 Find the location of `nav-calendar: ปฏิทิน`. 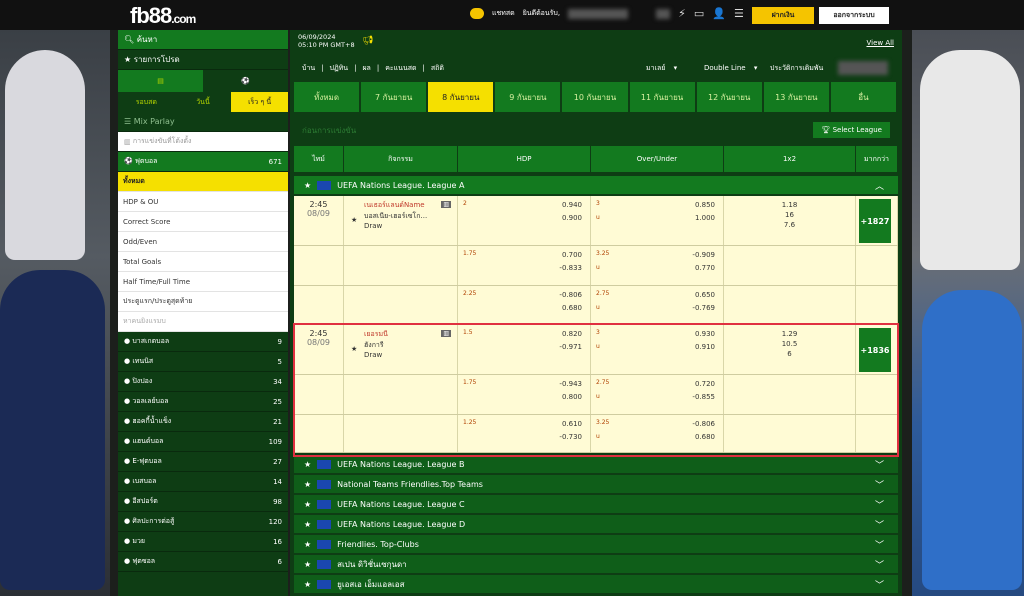

nav-calendar: ปฏิทิน is located at coordinates (339, 68).